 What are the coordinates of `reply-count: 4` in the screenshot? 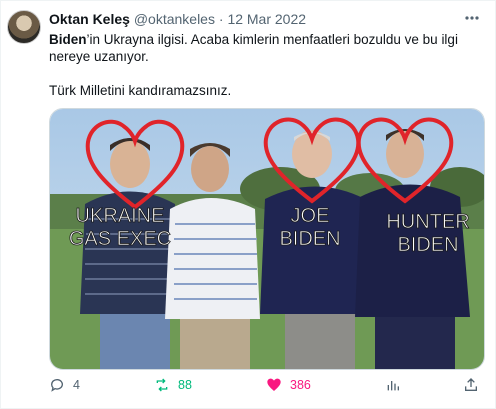 It's located at (76, 385).